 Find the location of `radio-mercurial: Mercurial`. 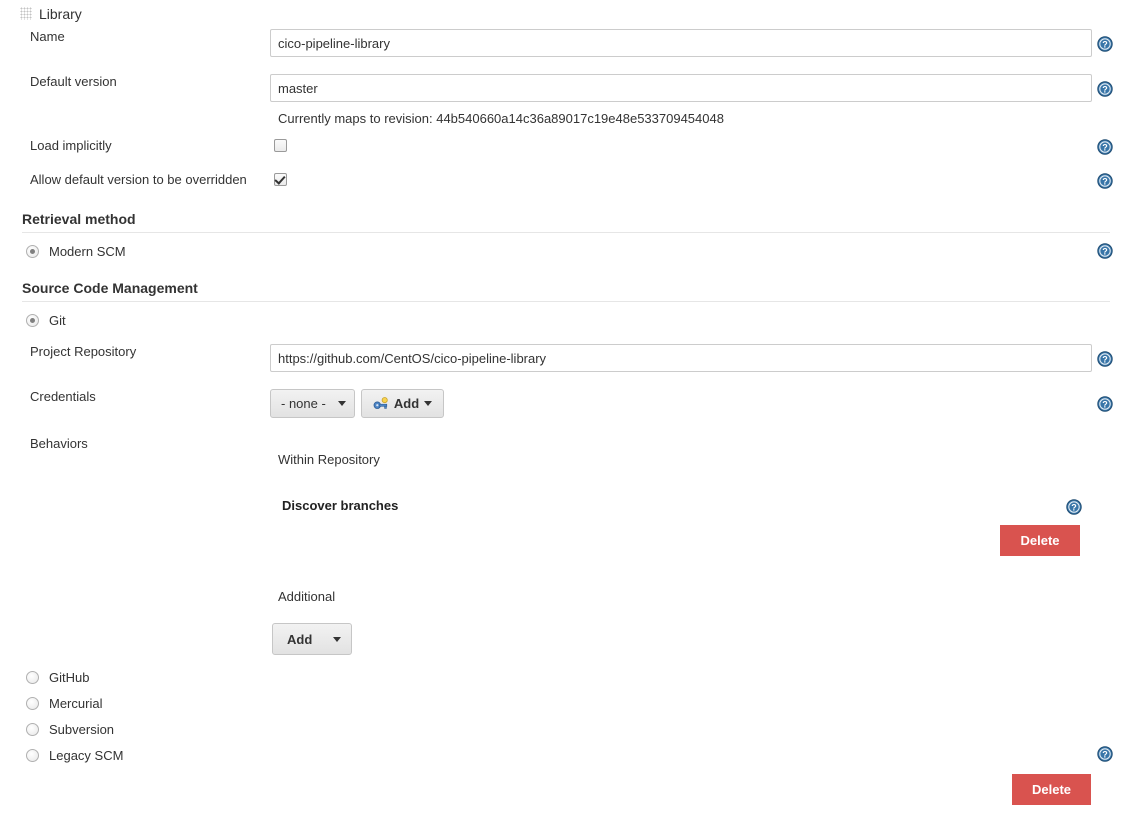

radio-mercurial: Mercurial is located at coordinates (64, 703).